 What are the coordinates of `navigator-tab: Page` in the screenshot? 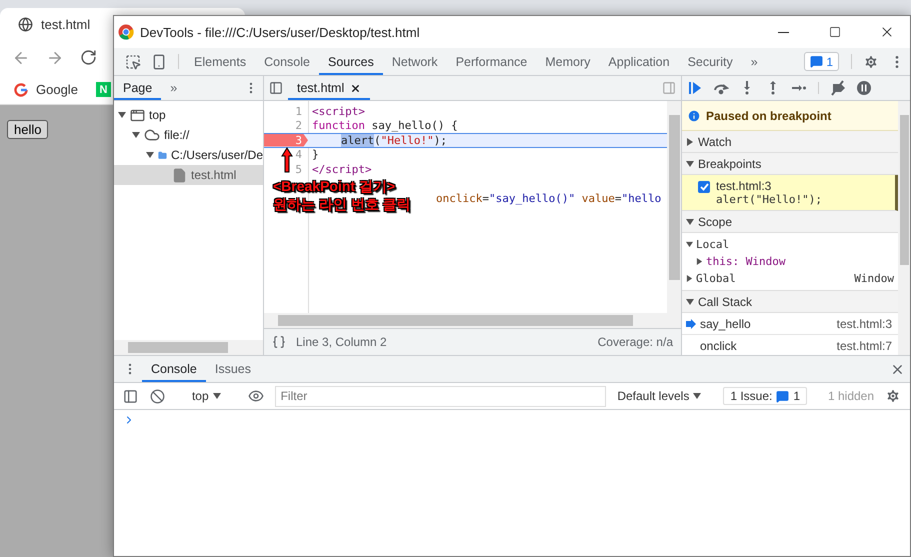 It's located at (138, 88).